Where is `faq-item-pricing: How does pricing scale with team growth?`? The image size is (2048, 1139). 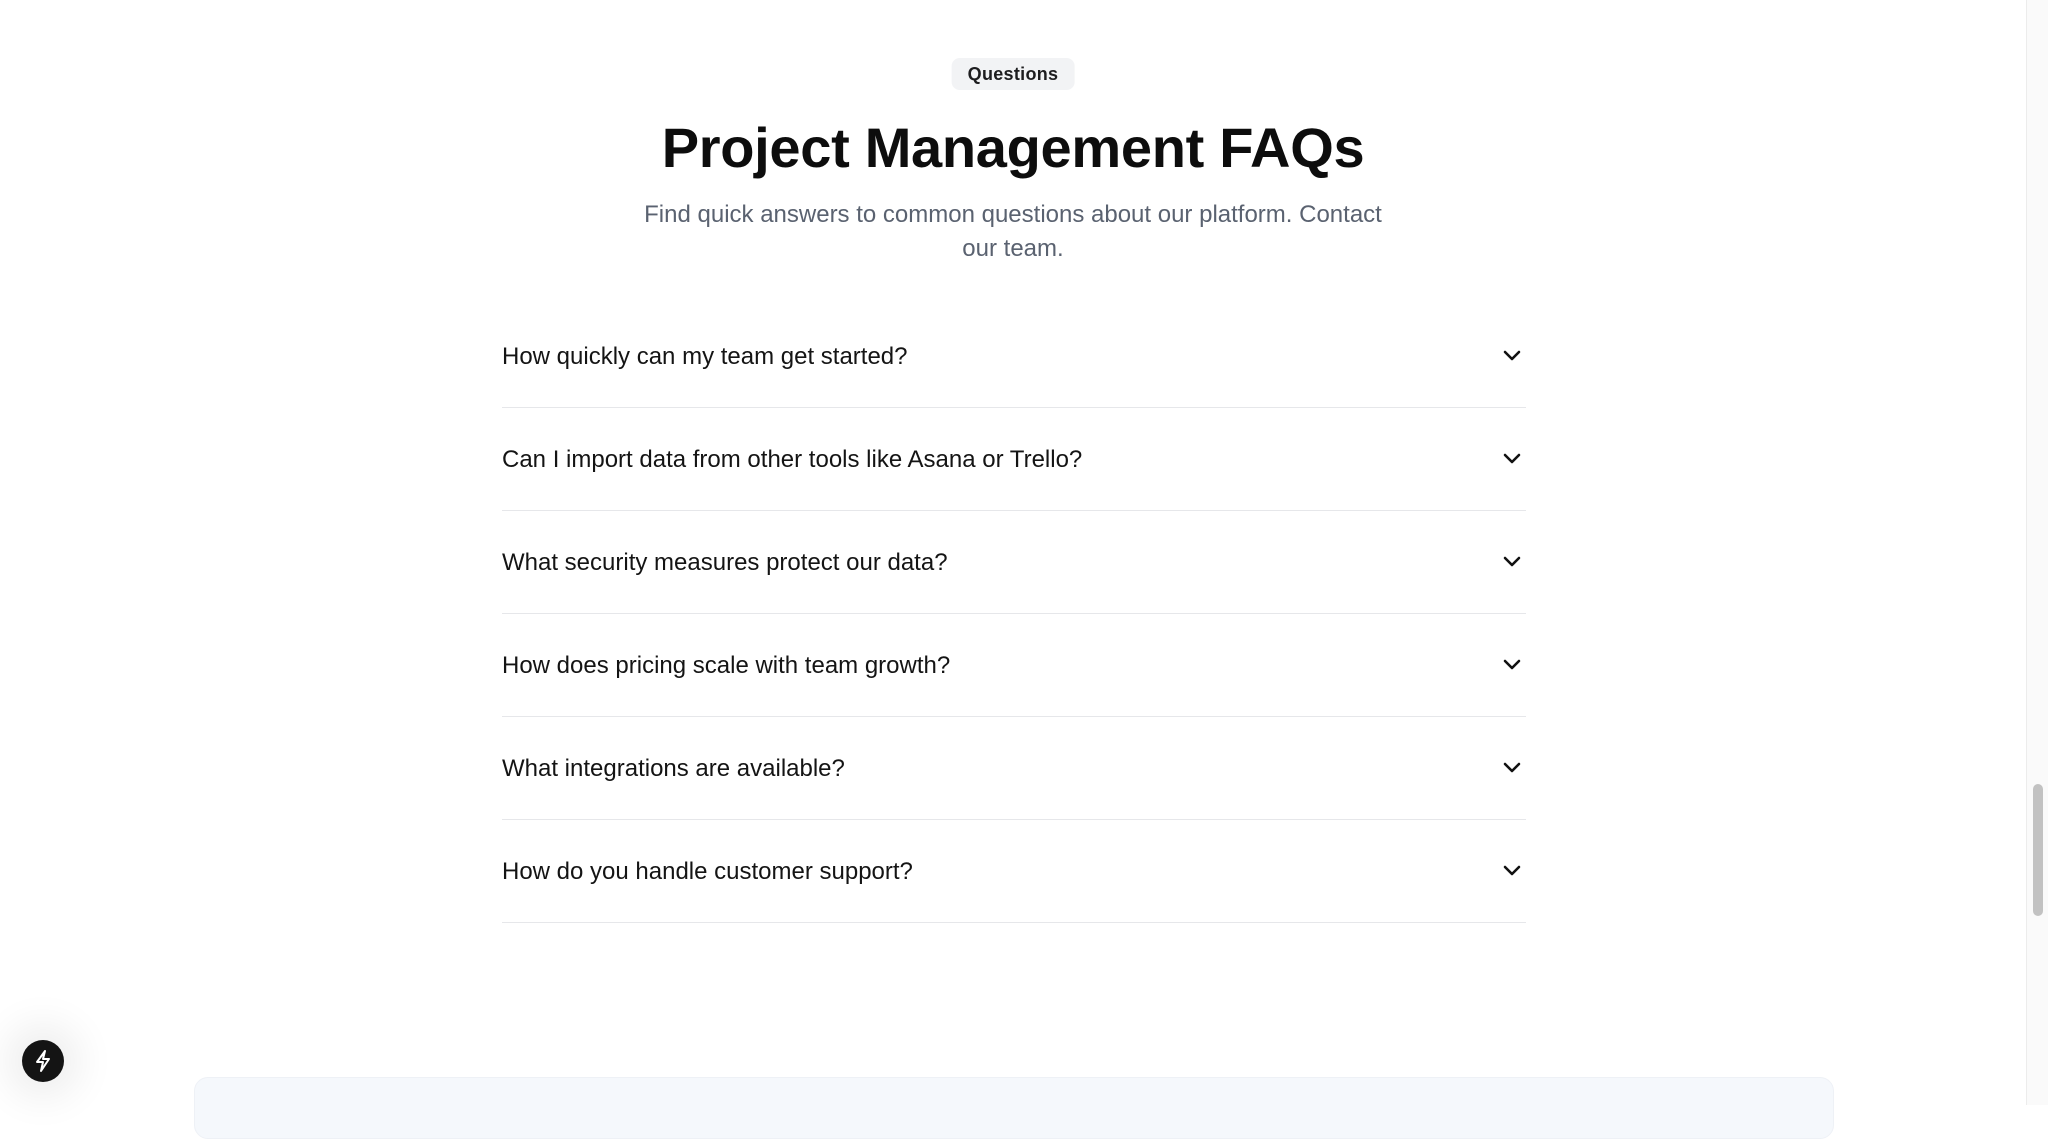 faq-item-pricing: How does pricing scale with team growth? is located at coordinates (1014, 665).